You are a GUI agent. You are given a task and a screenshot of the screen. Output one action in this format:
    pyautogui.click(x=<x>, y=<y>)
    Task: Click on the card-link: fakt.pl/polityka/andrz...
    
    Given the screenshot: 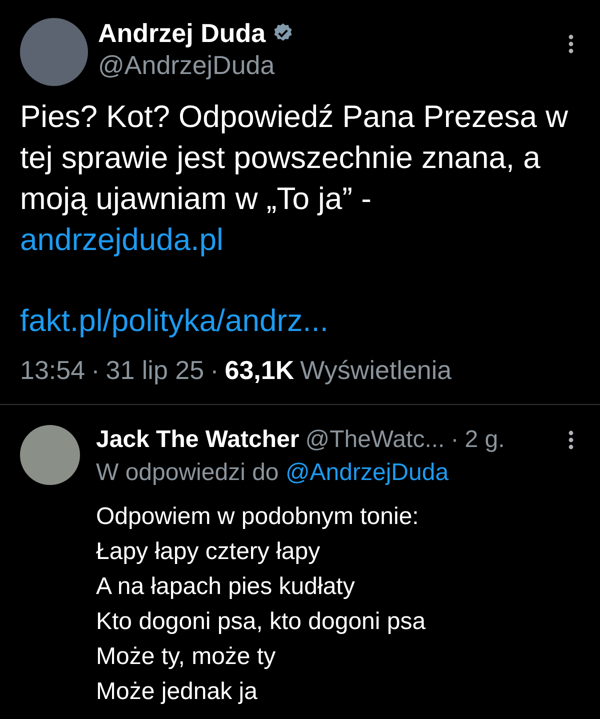 What is the action you would take?
    pyautogui.click(x=300, y=320)
    